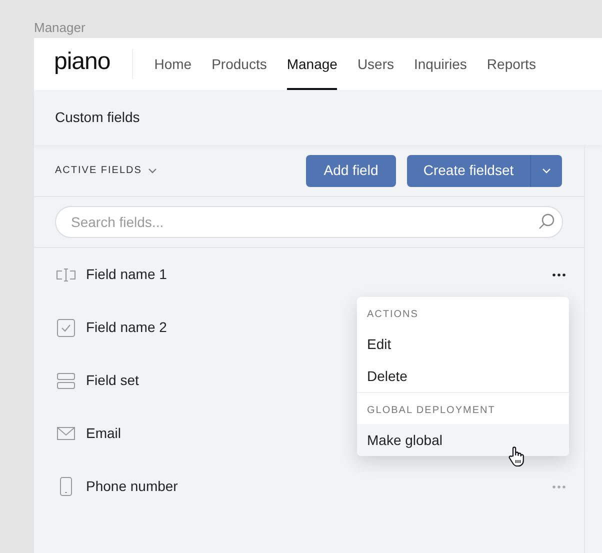  What do you see at coordinates (66, 275) in the screenshot?
I see `text-input-icon` at bounding box center [66, 275].